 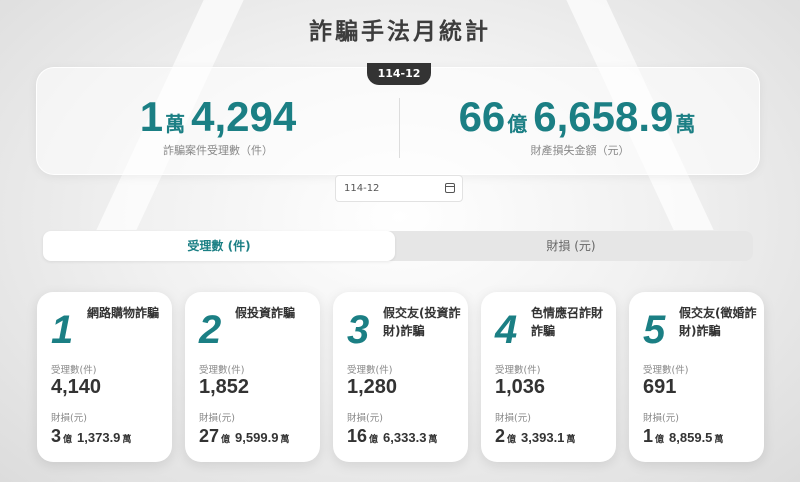 I want to click on card-loss: 2 億 3,393.1 萬, so click(x=537, y=436).